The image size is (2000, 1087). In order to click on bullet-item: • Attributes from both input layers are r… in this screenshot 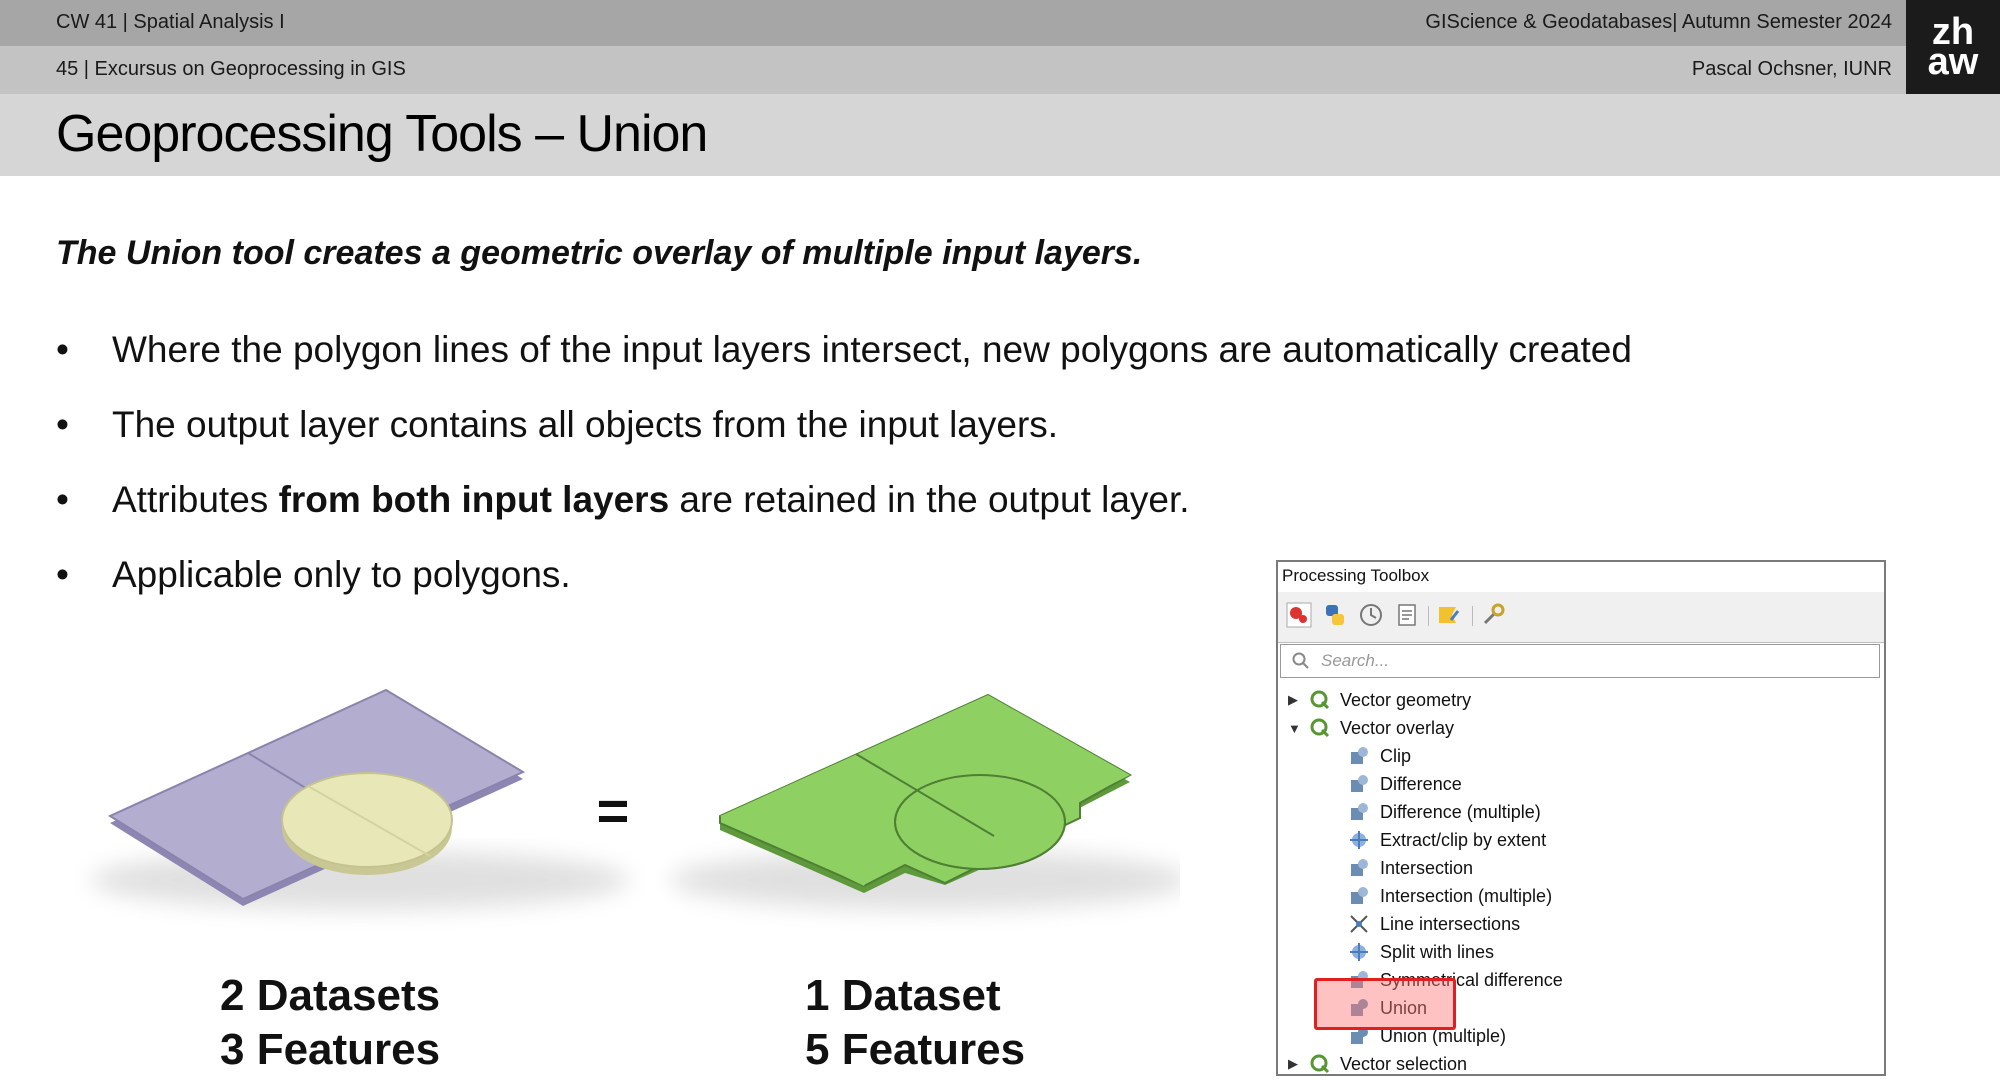, I will do `click(623, 499)`.